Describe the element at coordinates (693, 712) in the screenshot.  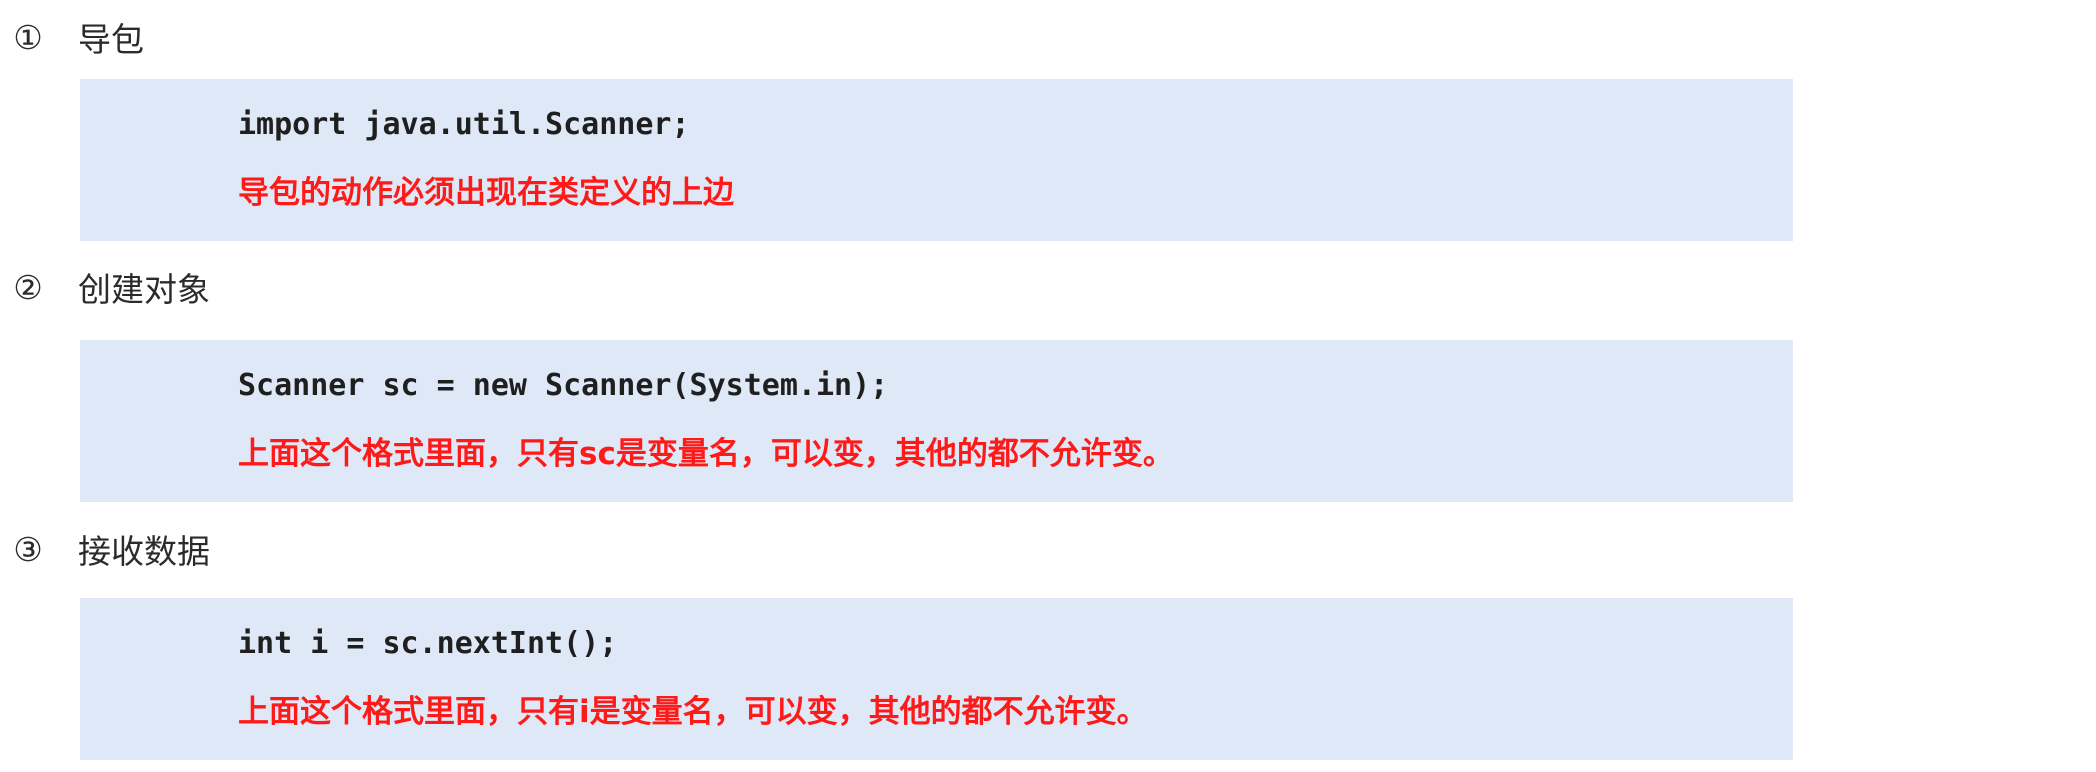
I see `note-line: 上面这个格式里面，只有i是变量名，可以变，其他的都不允许变。` at that location.